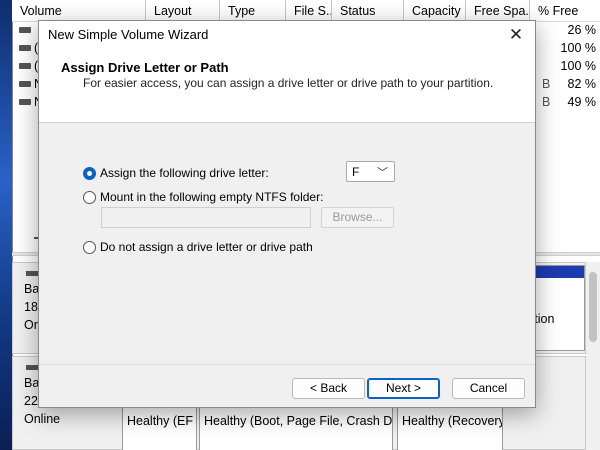  I want to click on chevron-down-icon: ﹀, so click(382, 173).